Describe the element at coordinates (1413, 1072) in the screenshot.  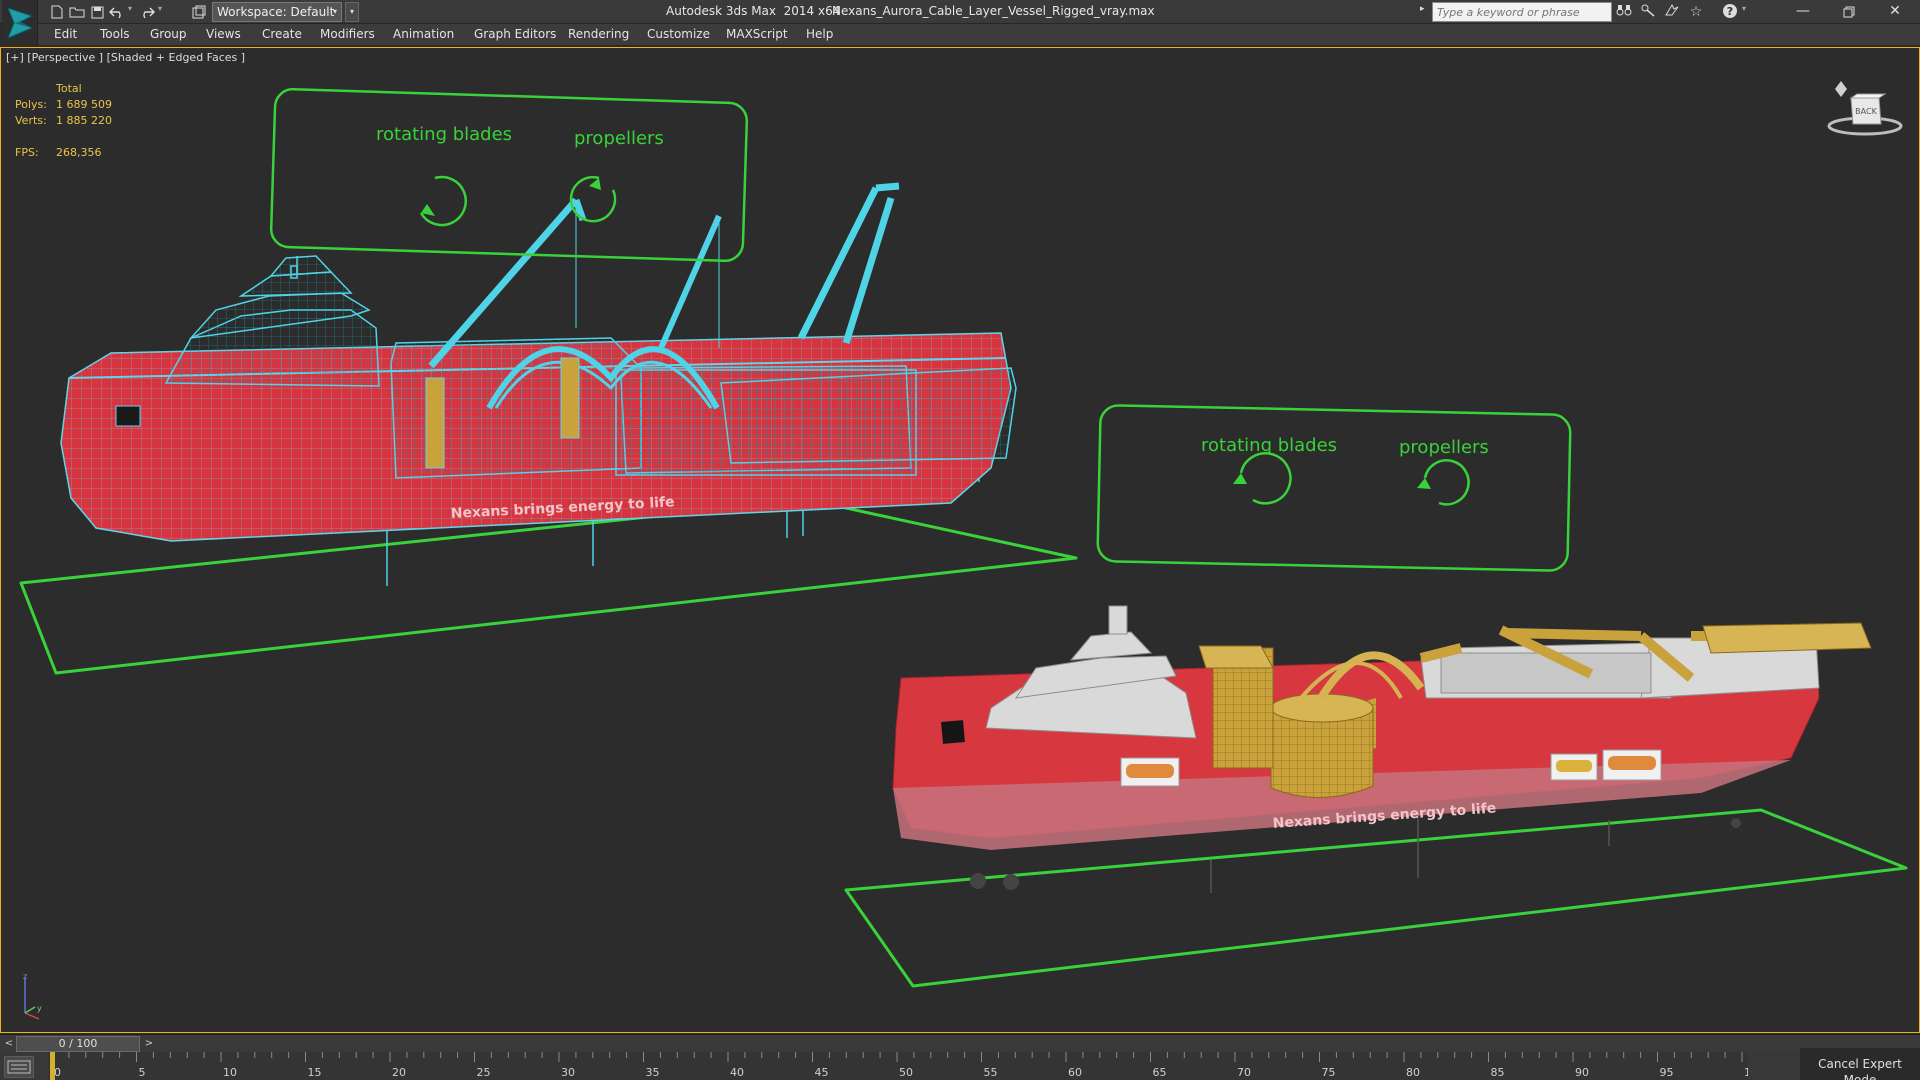
I see `ruler-label-80: 80` at that location.